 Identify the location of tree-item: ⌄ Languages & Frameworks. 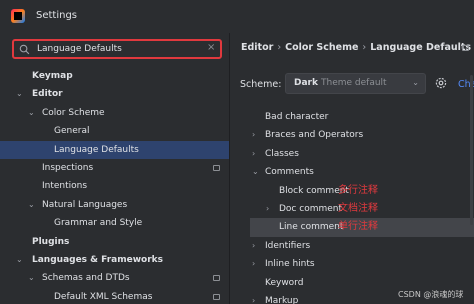
(114, 260).